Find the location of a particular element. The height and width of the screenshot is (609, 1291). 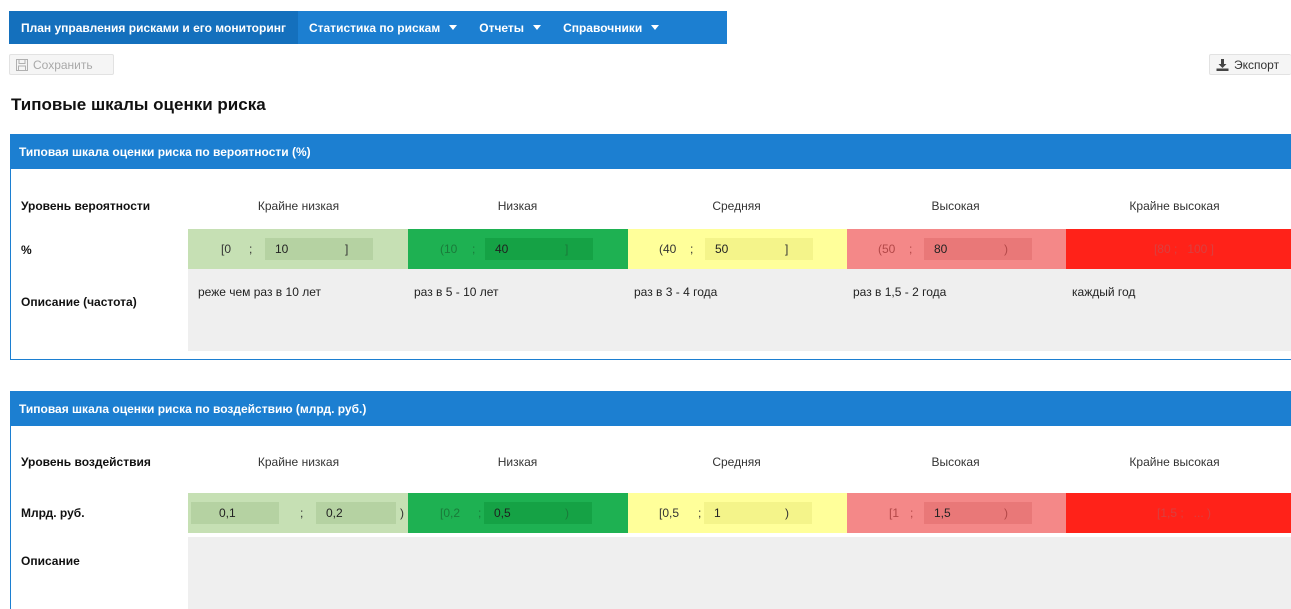

input-value: 40 is located at coordinates (502, 249).